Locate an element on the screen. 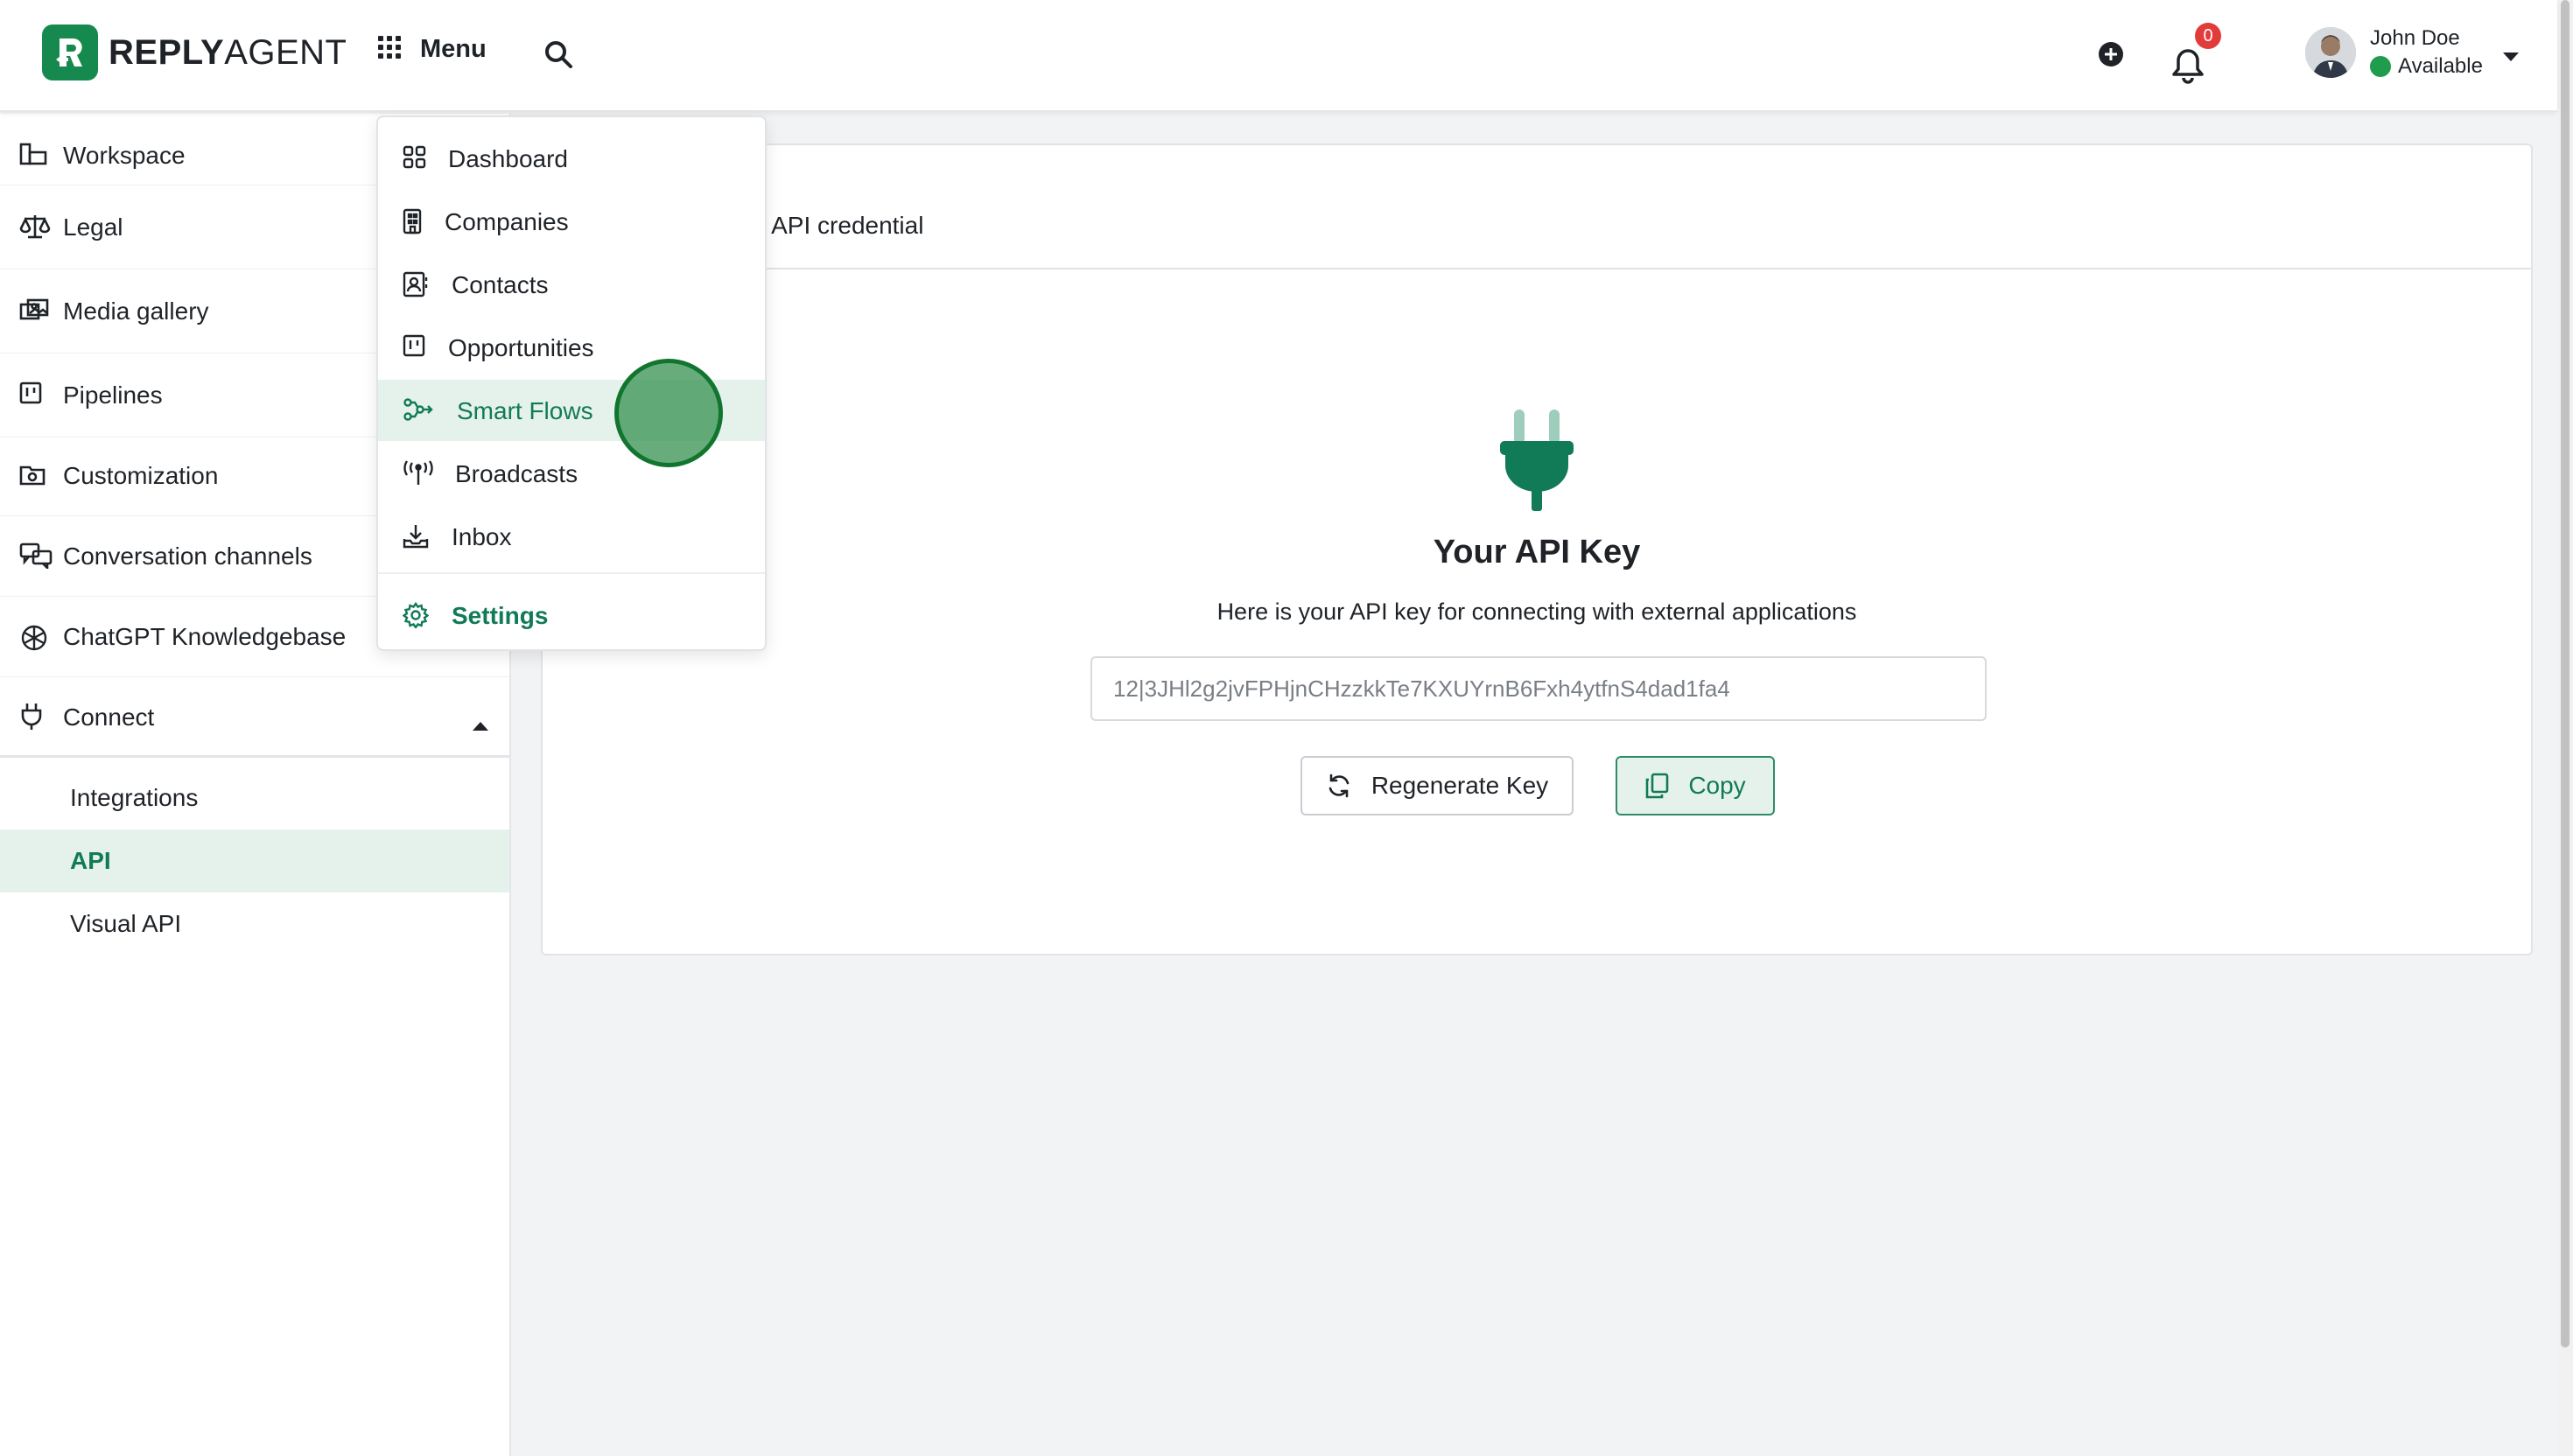 This screenshot has width=2573, height=1456. chat-icon is located at coordinates (36, 558).